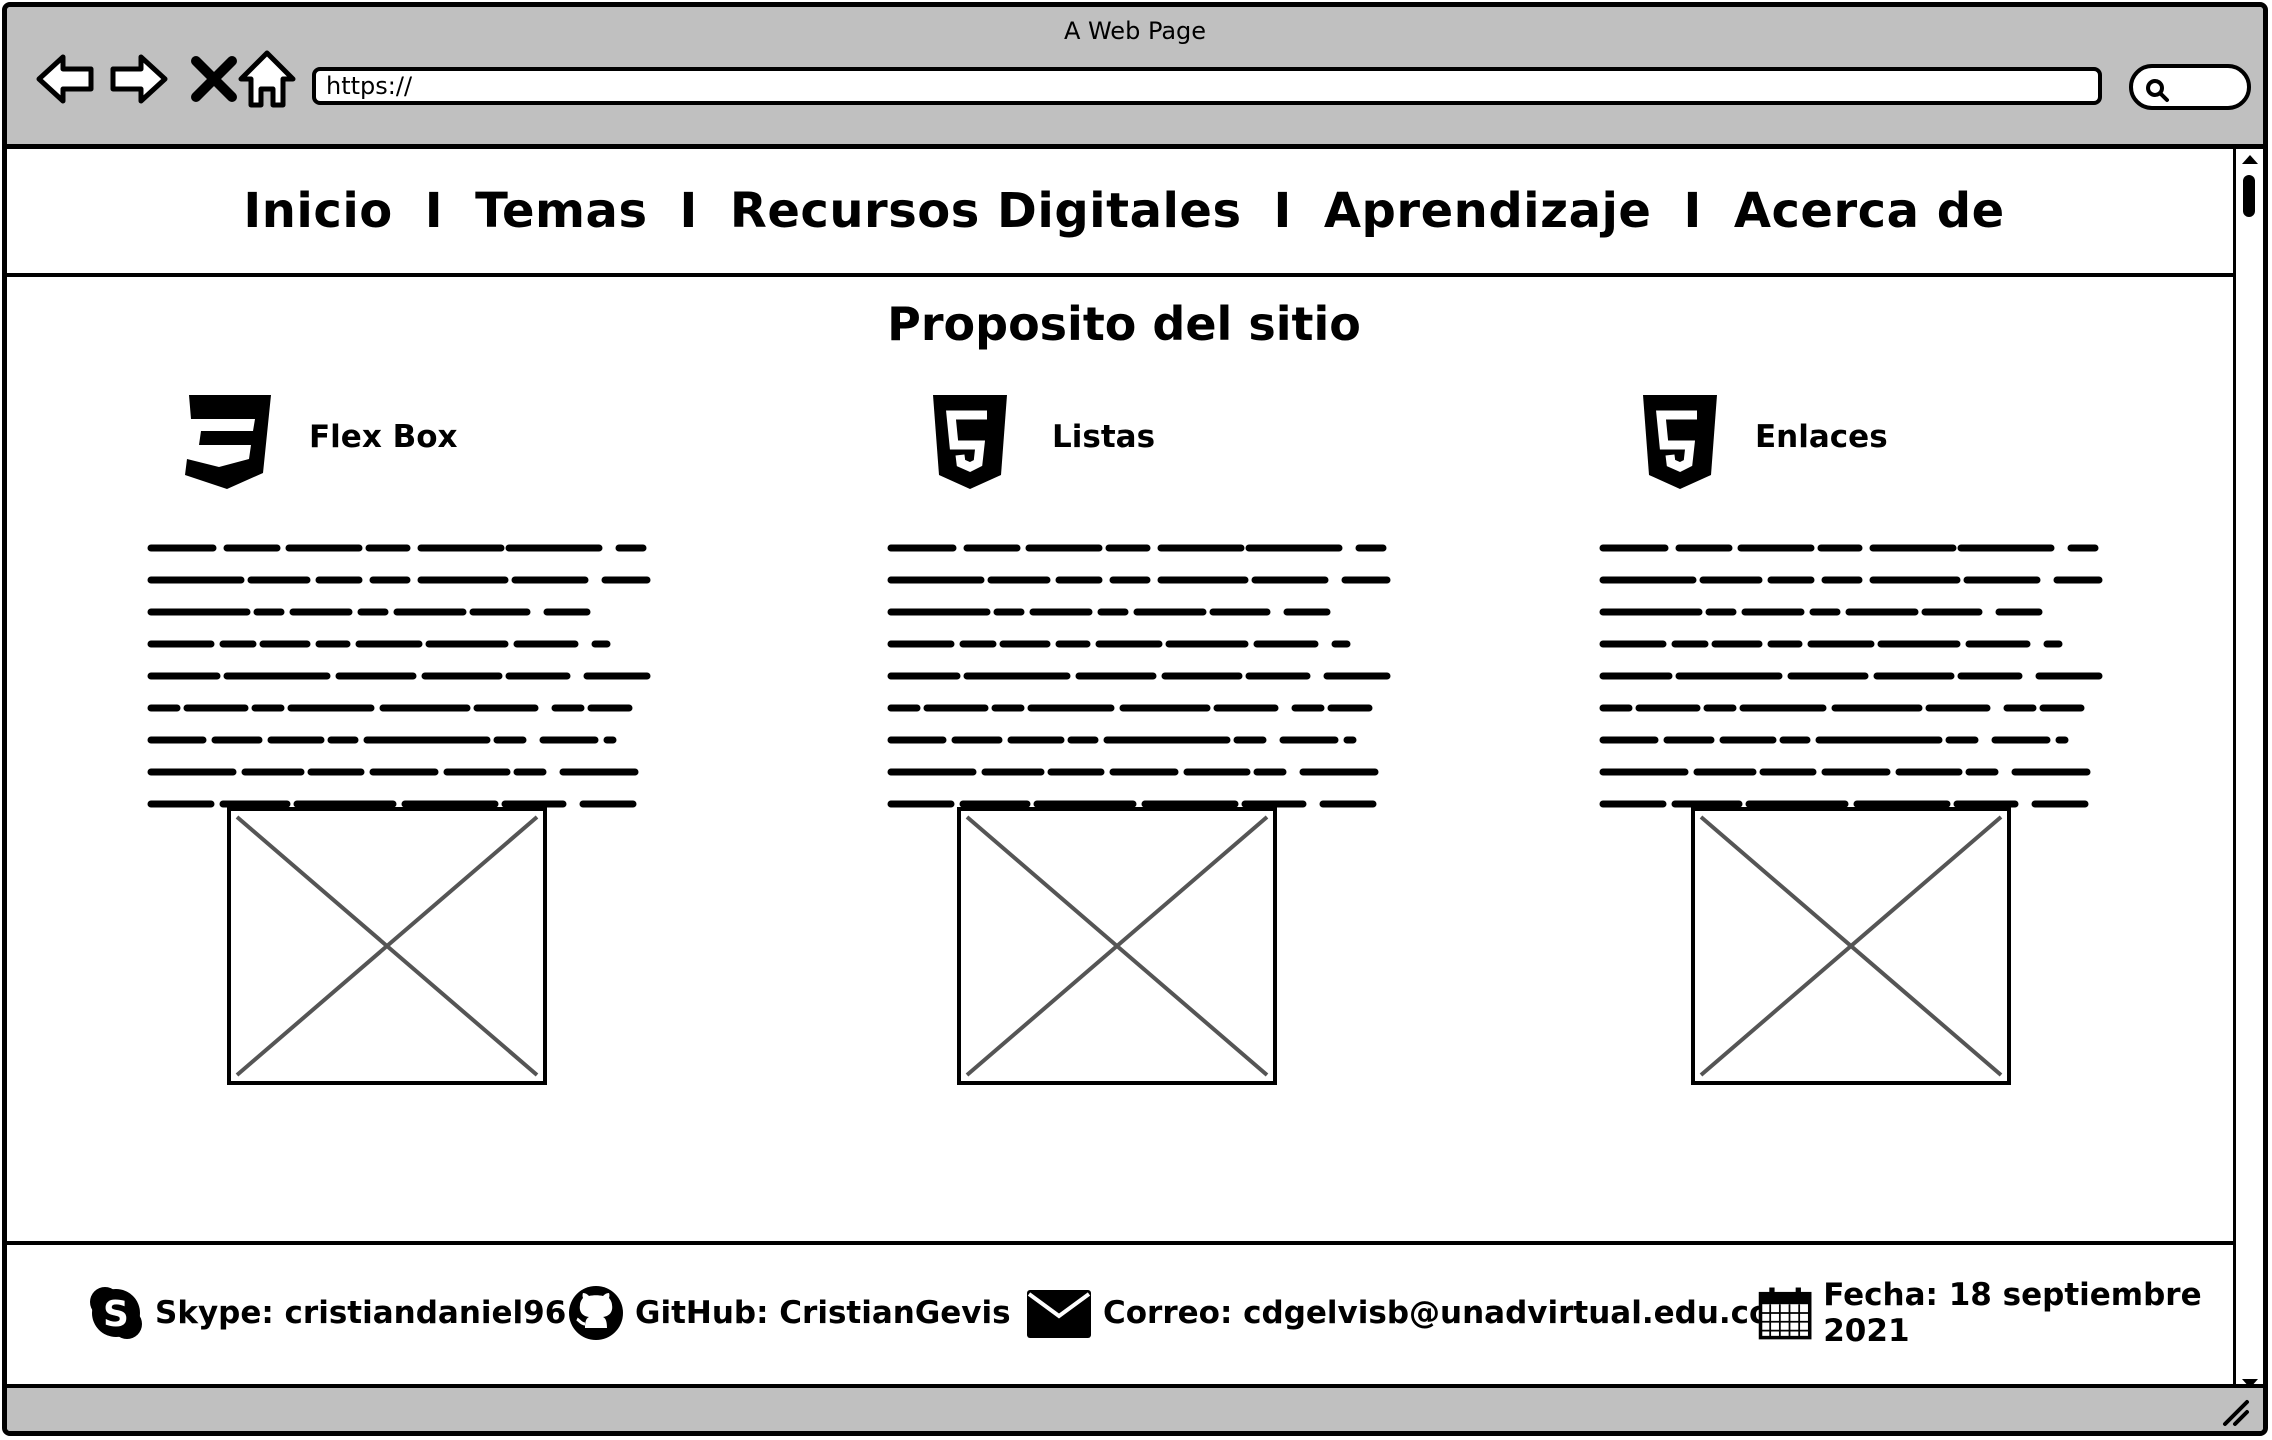 The height and width of the screenshot is (1440, 2272). What do you see at coordinates (2235, 1410) in the screenshot?
I see `resize-grip-icon` at bounding box center [2235, 1410].